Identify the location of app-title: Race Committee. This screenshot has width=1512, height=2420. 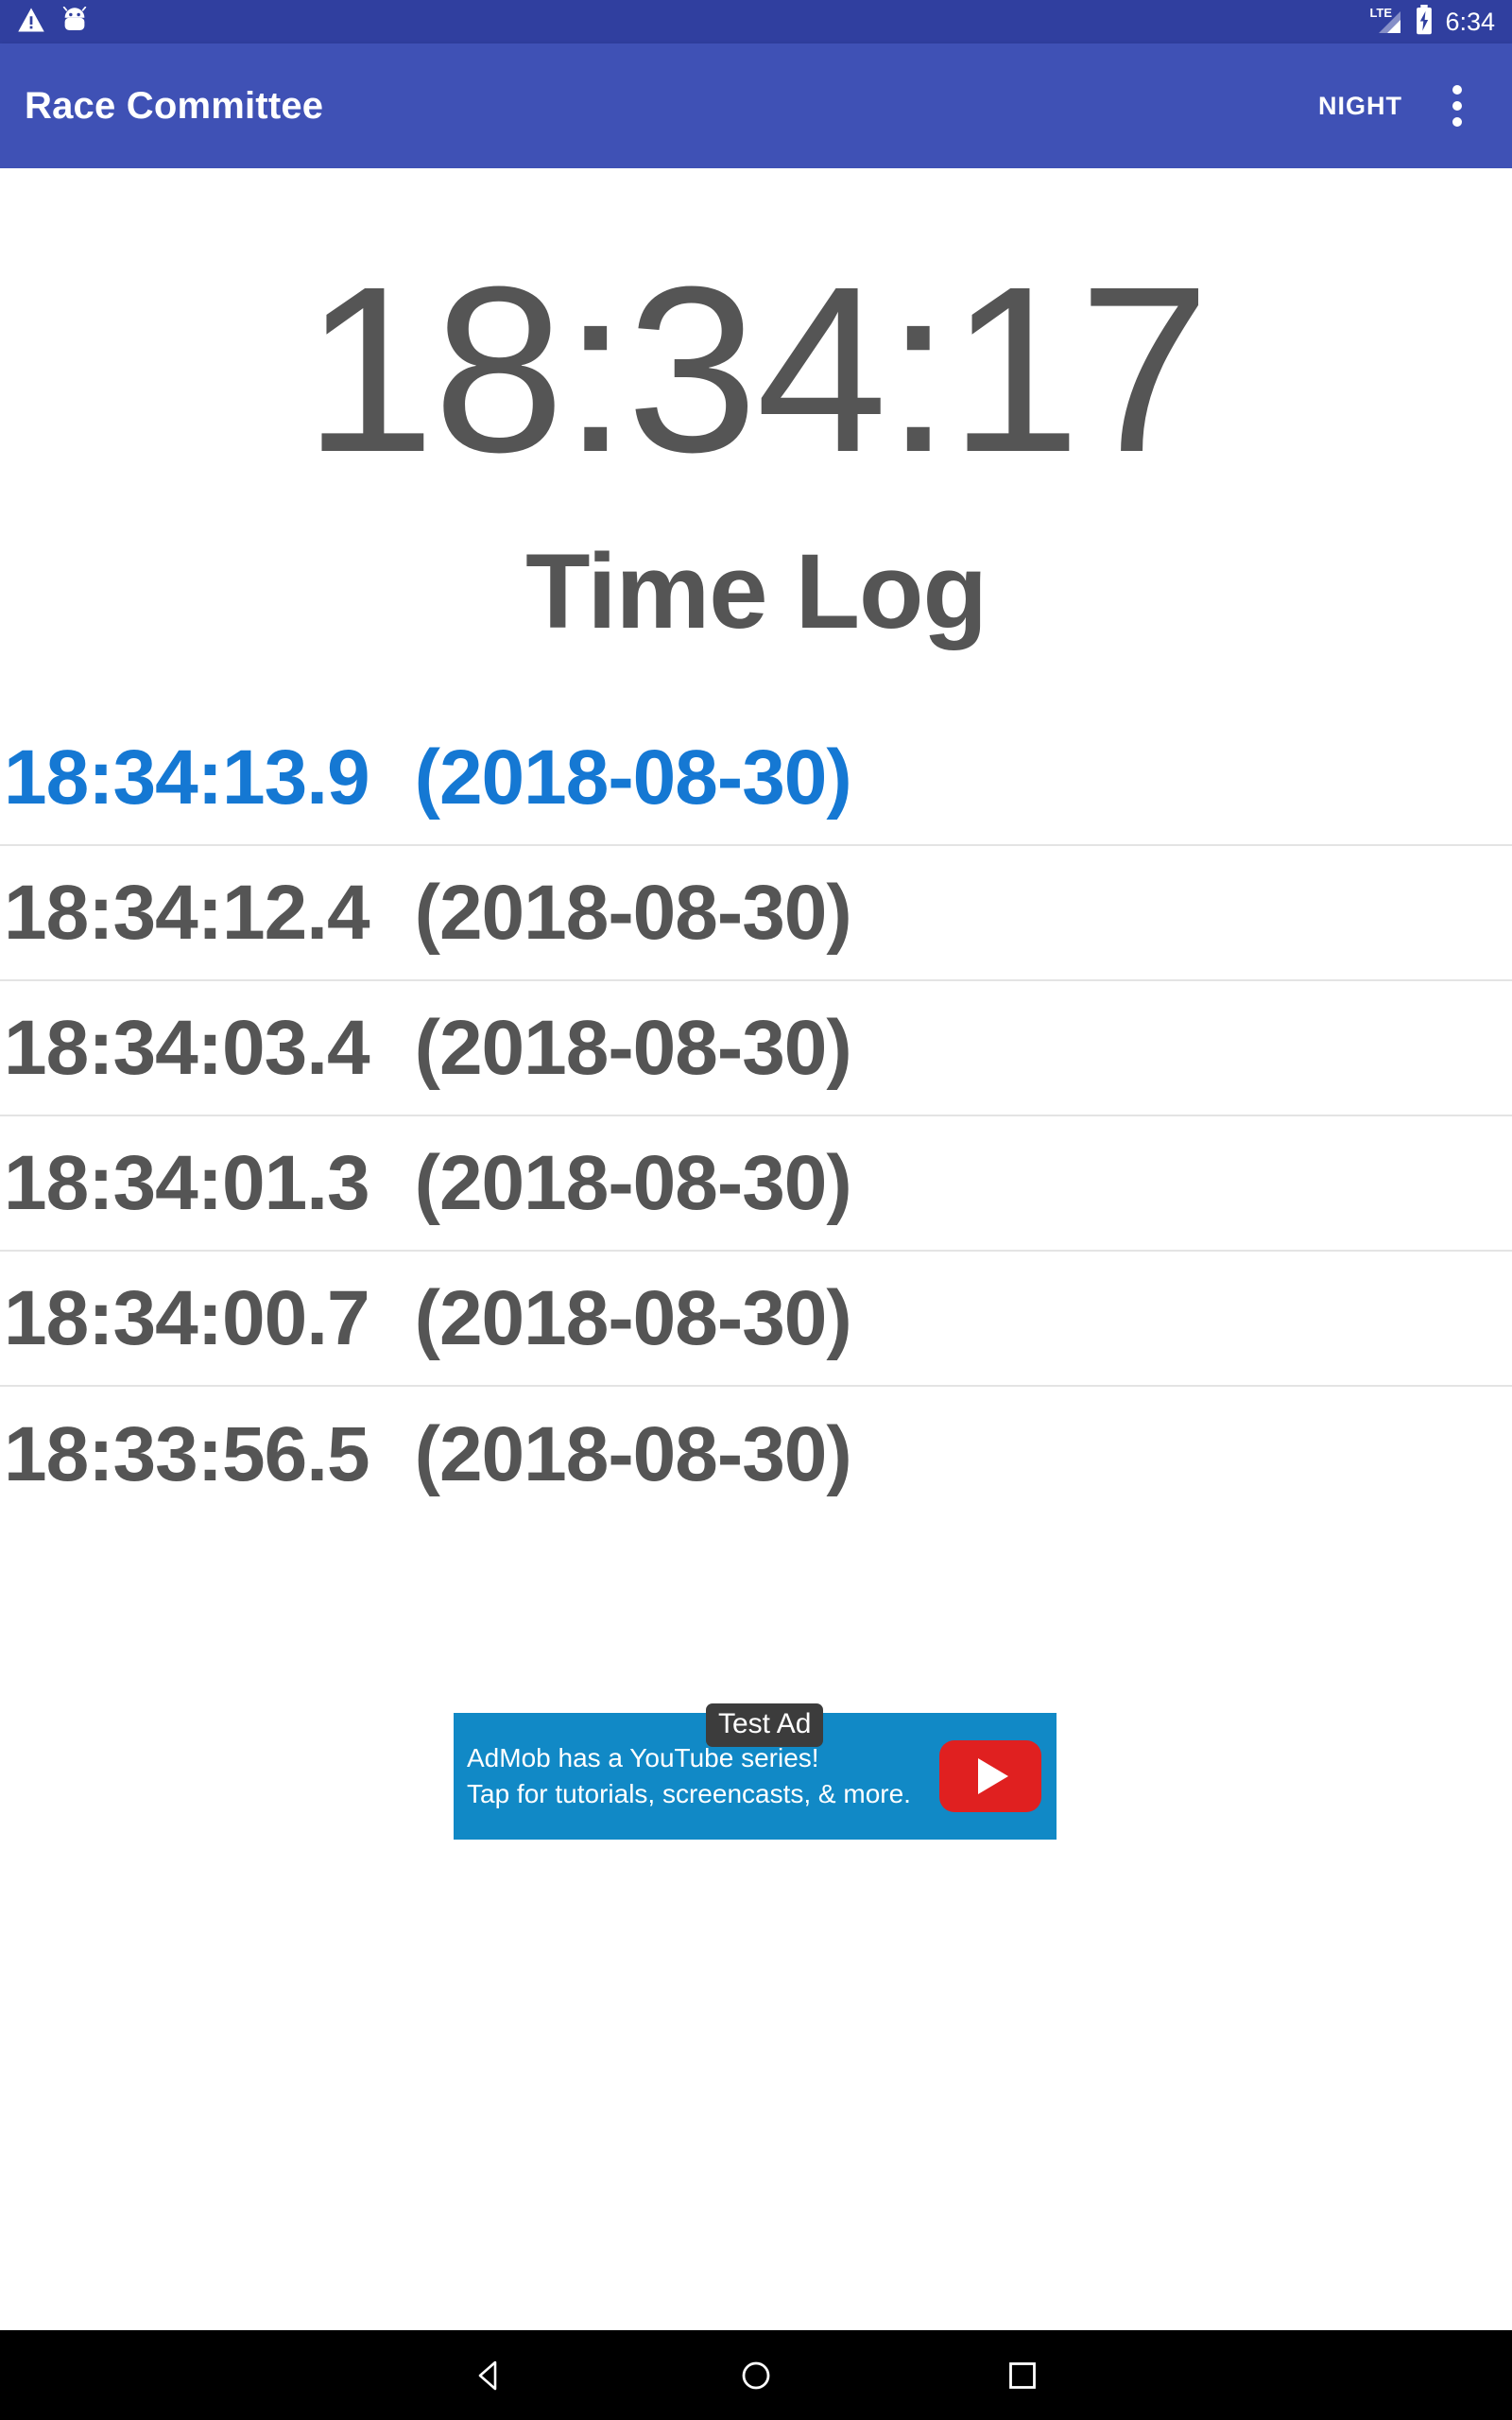
(174, 105).